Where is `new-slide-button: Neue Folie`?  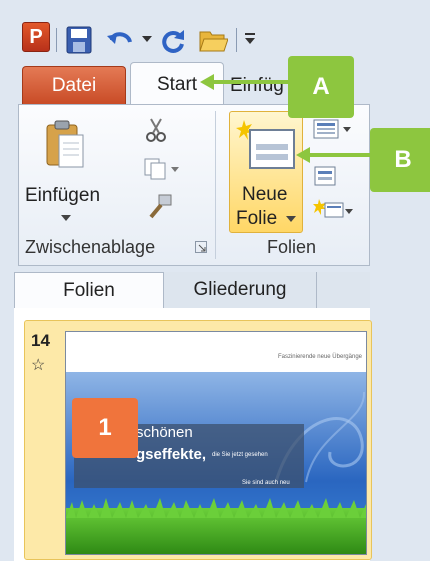
new-slide-button: Neue Folie is located at coordinates (266, 172).